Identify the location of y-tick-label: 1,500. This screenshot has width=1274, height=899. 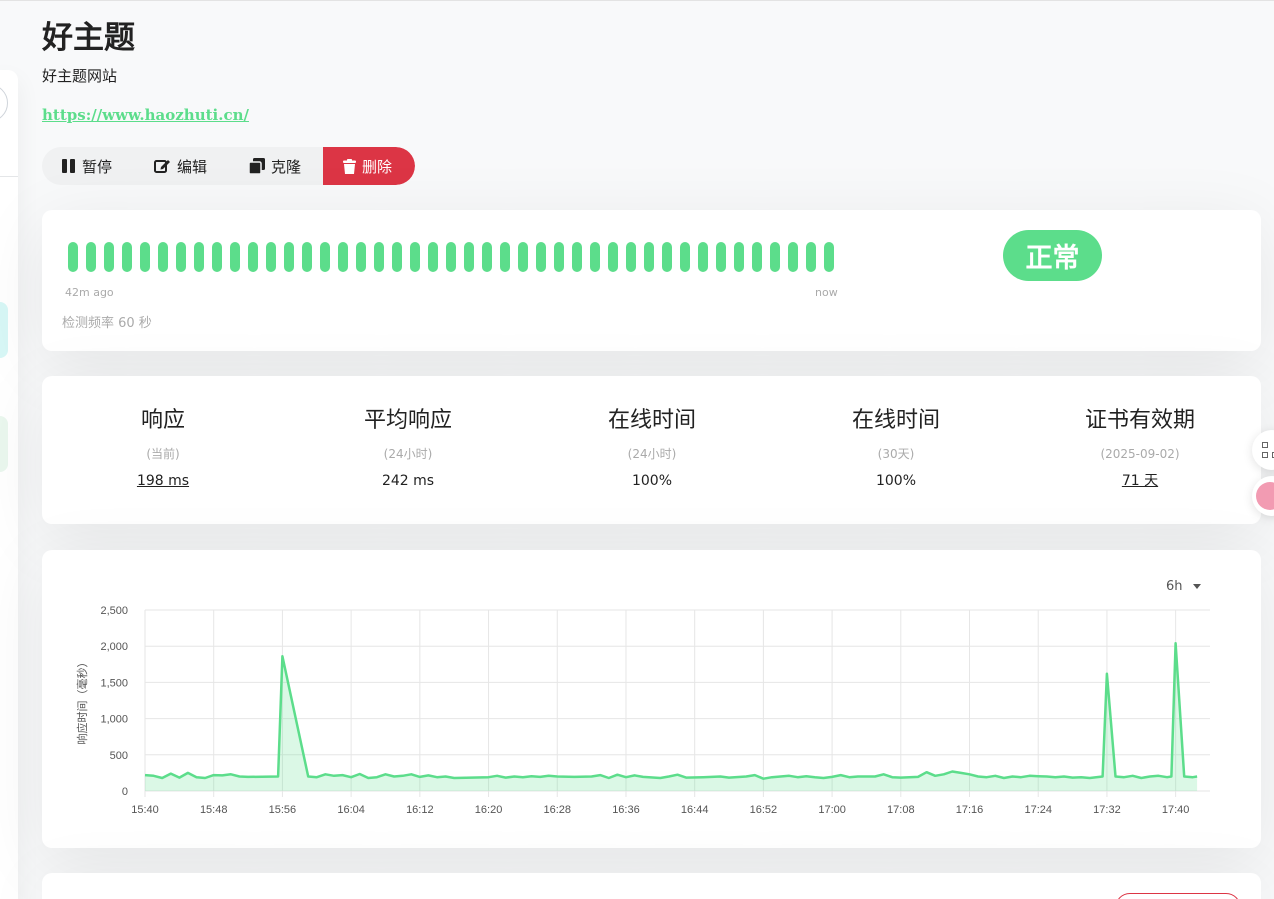
(114, 683).